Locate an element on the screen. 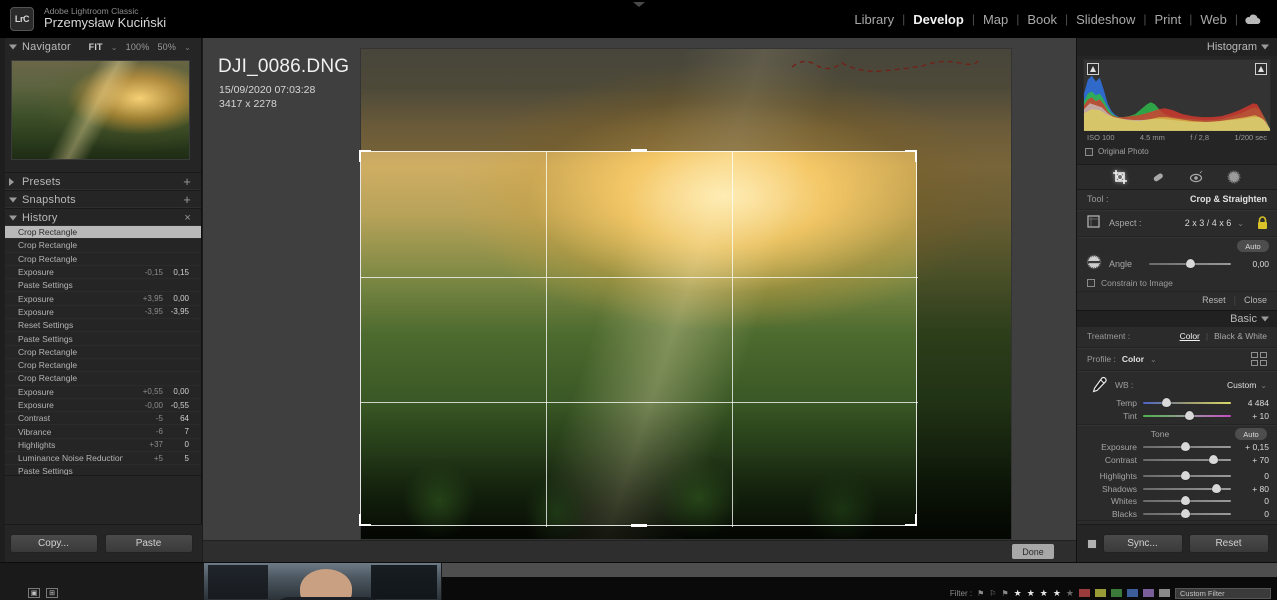 The image size is (1277, 600). module-develop: Develop is located at coordinates (938, 19).